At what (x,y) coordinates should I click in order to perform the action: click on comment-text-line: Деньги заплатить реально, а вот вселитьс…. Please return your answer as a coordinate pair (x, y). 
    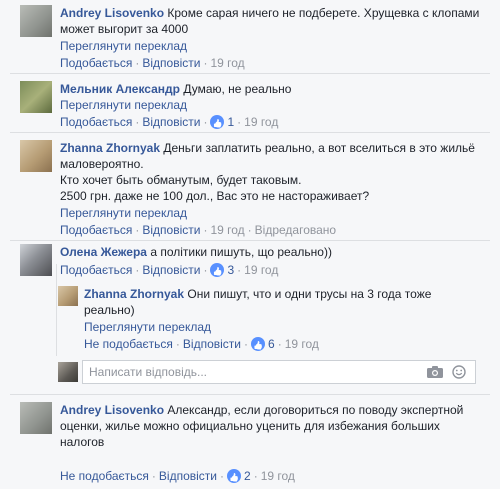
    Looking at the image, I should click on (319, 148).